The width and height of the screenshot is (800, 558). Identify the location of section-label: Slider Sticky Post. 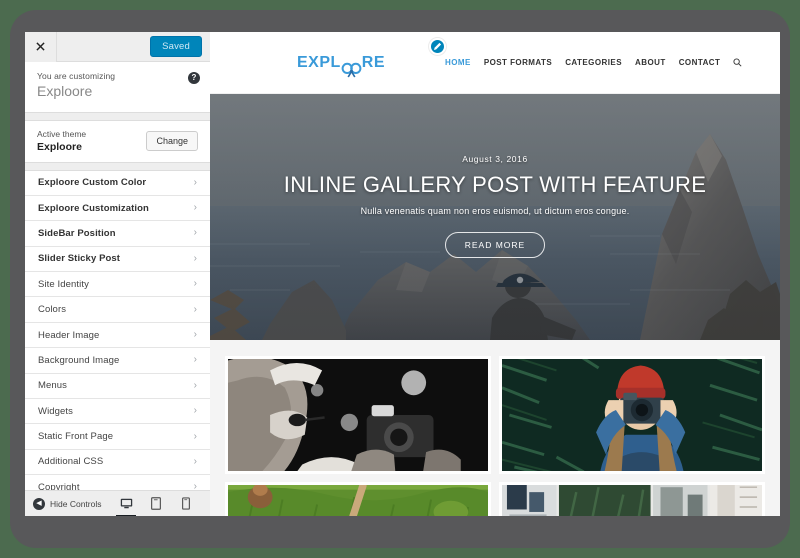
(79, 259).